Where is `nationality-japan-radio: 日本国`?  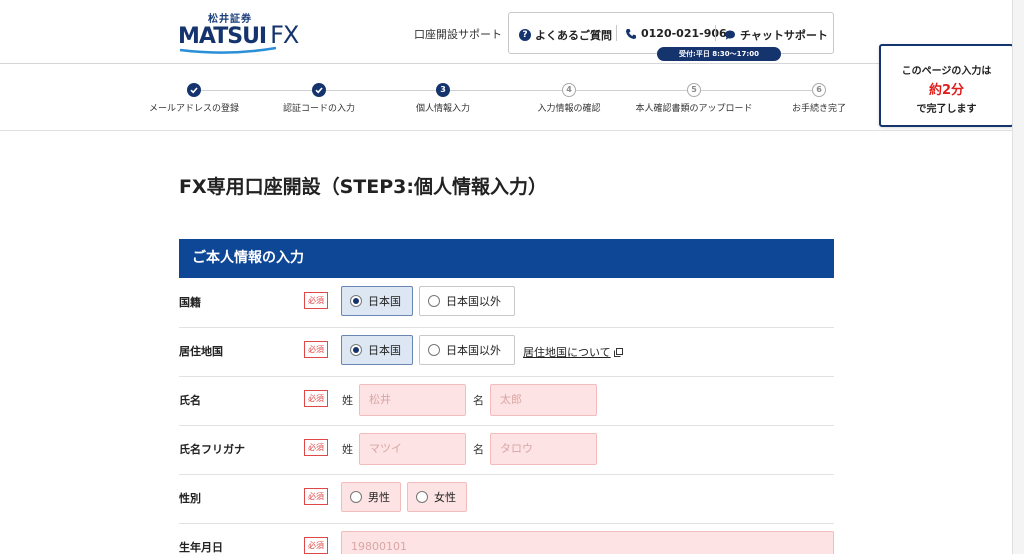
nationality-japan-radio: 日本国 is located at coordinates (377, 301).